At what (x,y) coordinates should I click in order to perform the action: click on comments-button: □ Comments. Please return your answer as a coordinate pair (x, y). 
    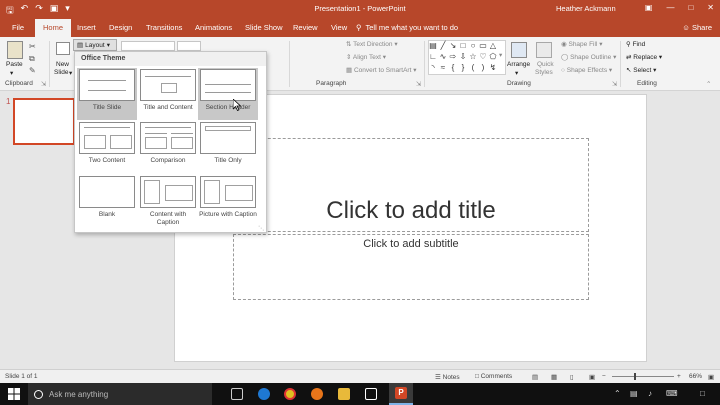
    Looking at the image, I should click on (493, 376).